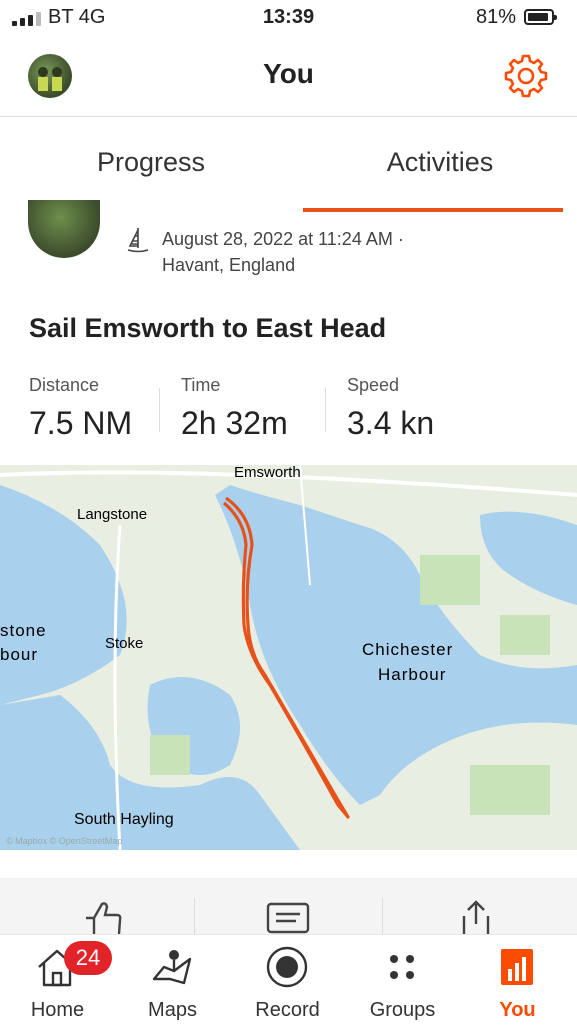  I want to click on page-title: You, so click(288, 73).